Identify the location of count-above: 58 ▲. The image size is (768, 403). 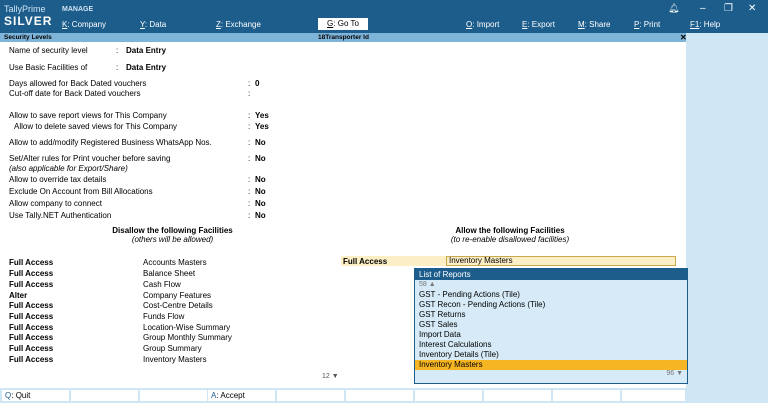
(551, 285).